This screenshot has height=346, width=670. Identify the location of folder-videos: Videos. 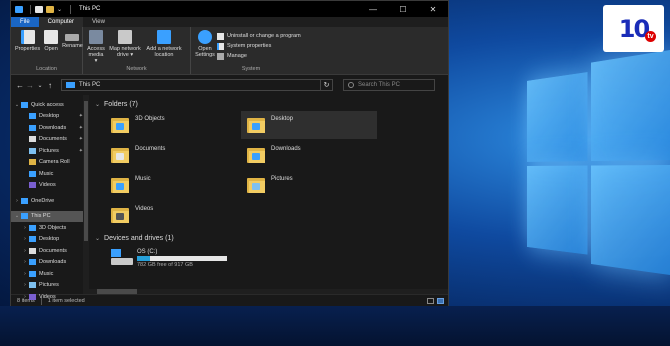
(179, 215).